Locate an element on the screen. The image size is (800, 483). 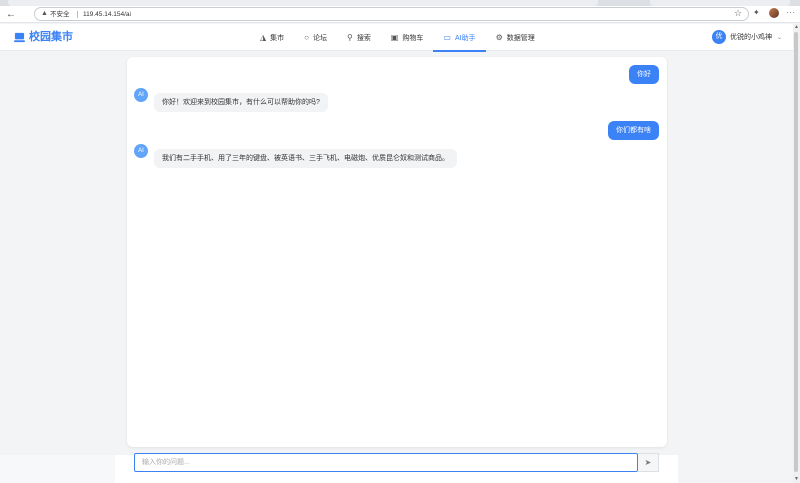
nav-item-market: ◮ 集市 is located at coordinates (272, 37).